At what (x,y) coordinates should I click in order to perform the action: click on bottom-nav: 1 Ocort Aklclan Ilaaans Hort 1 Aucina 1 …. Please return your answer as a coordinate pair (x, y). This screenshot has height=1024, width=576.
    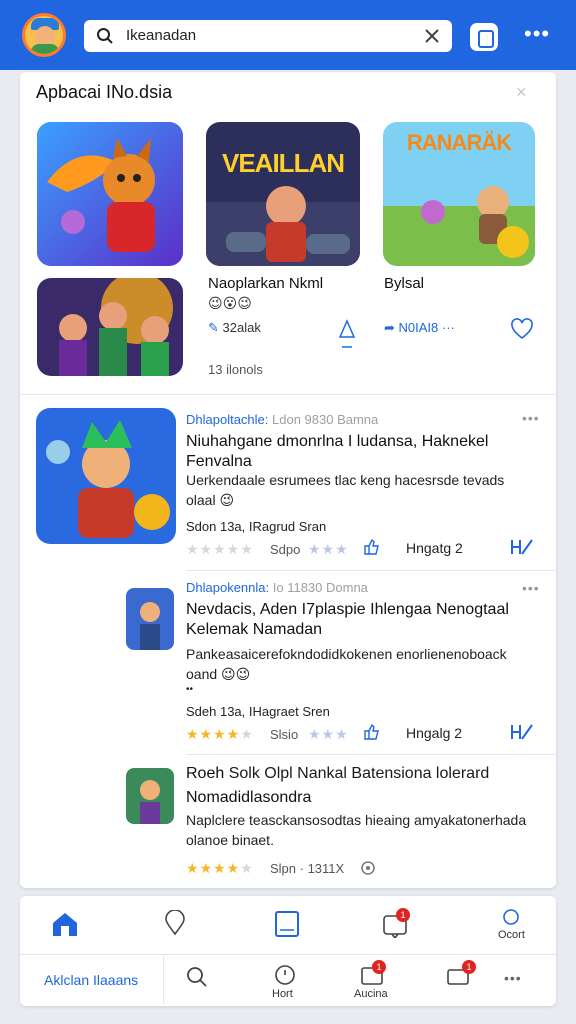
    Looking at the image, I should click on (288, 951).